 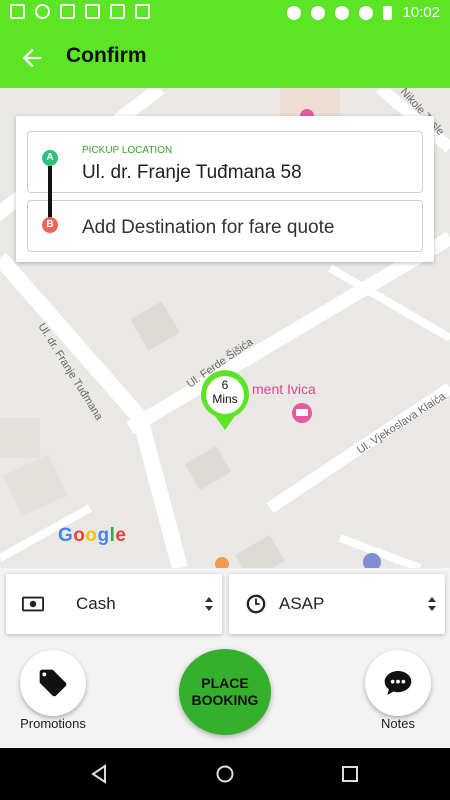 What do you see at coordinates (92, 11) in the screenshot?
I see `taxi-notification-icon` at bounding box center [92, 11].